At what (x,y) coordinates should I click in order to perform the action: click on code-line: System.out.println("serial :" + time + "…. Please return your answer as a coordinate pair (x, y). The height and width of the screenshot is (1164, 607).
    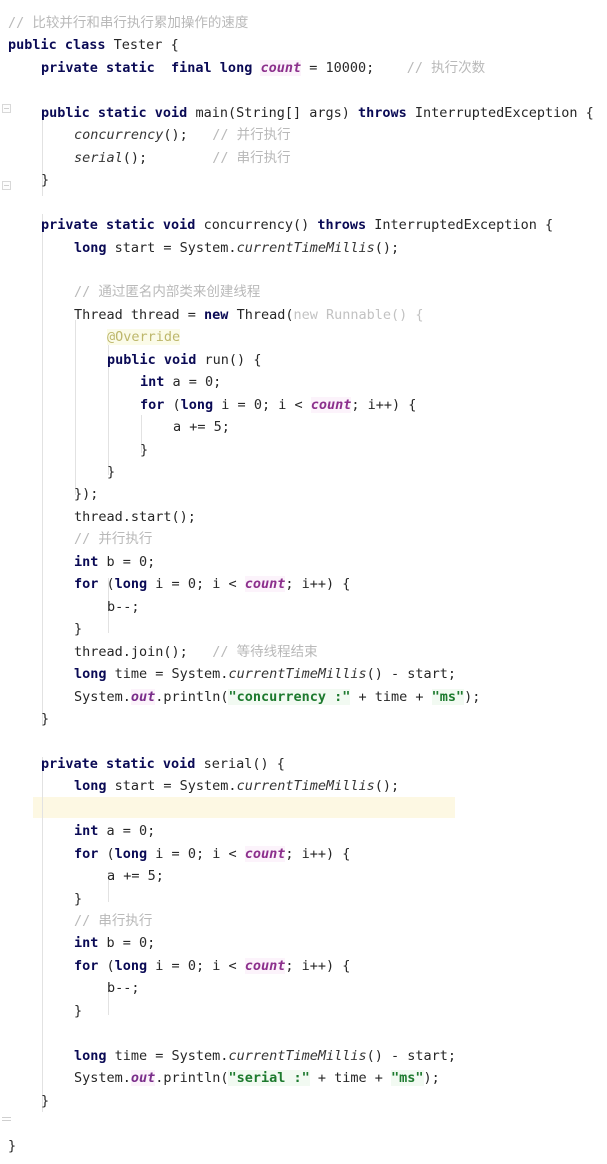
    Looking at the image, I should click on (220, 1078).